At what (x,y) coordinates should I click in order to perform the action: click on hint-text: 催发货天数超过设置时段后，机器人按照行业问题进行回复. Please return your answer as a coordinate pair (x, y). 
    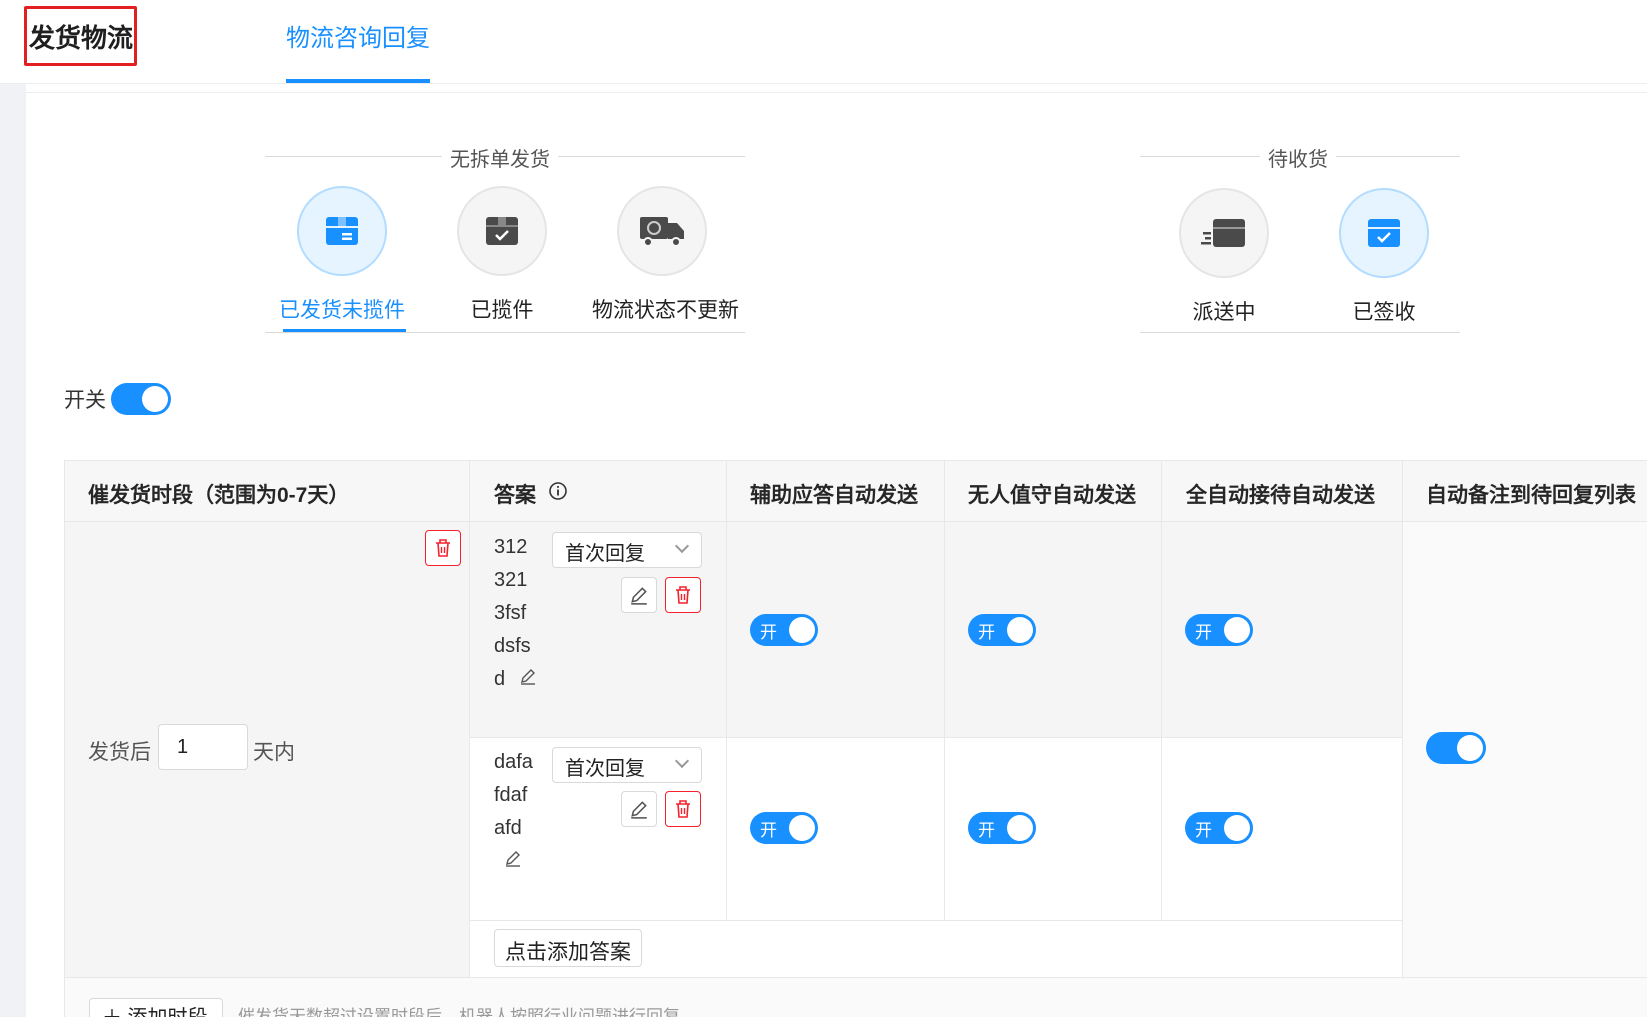
    Looking at the image, I should click on (459, 1012).